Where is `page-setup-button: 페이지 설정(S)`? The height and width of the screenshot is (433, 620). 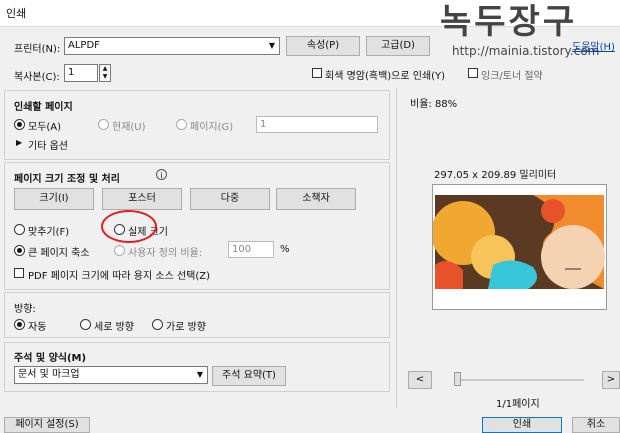 page-setup-button: 페이지 설정(S) is located at coordinates (47, 425).